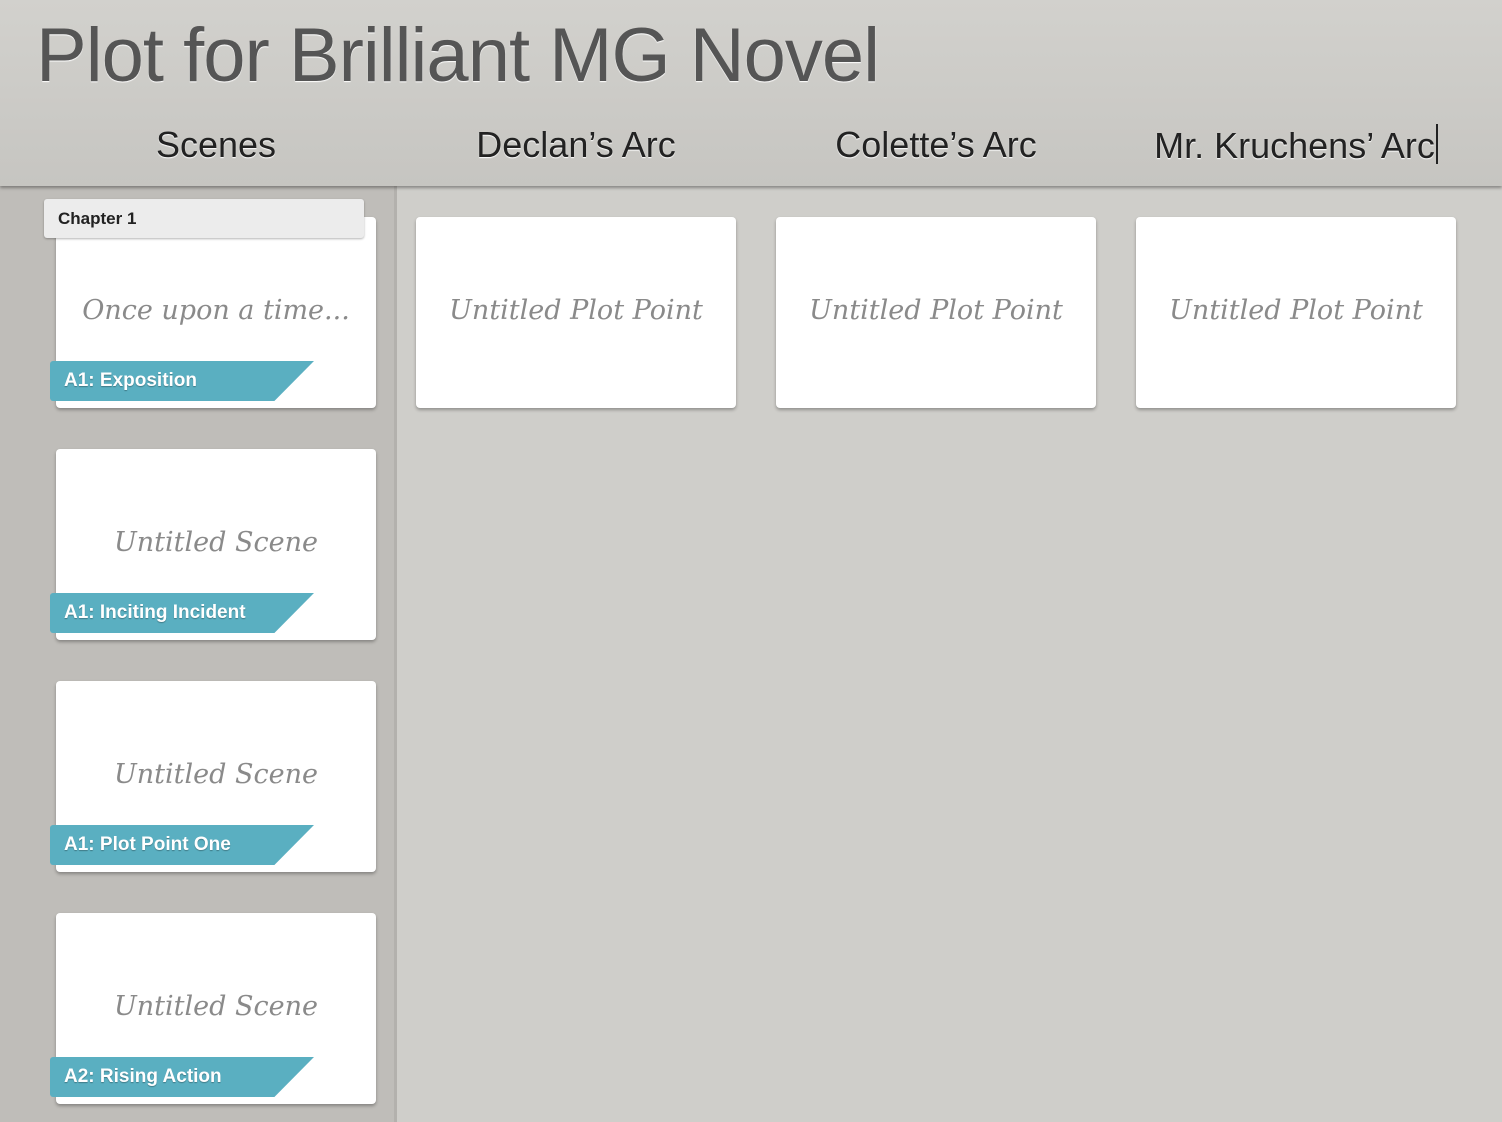 The height and width of the screenshot is (1122, 1502). I want to click on page-title: Plot for Brilliant MG Novel, so click(458, 55).